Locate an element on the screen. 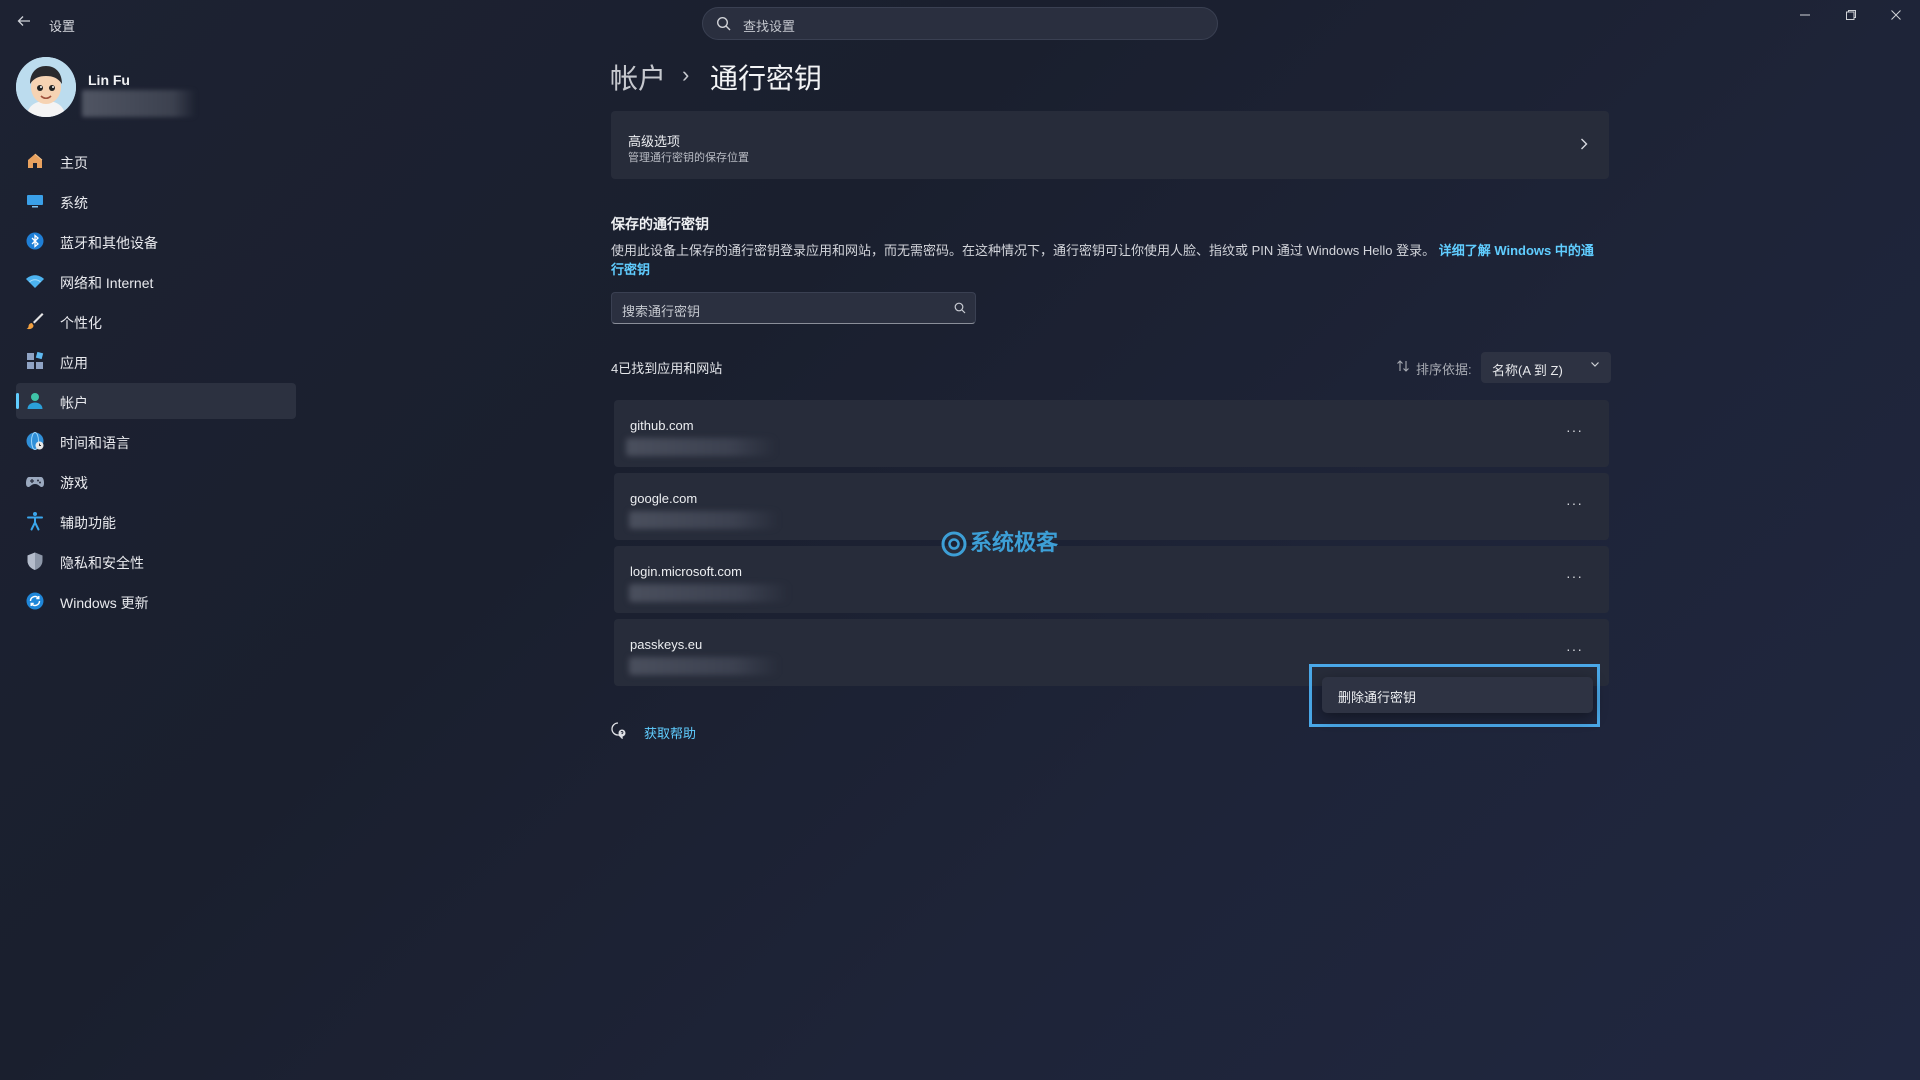 The width and height of the screenshot is (1920, 1080). sidebar-item-accounts: 帐户 is located at coordinates (156, 401).